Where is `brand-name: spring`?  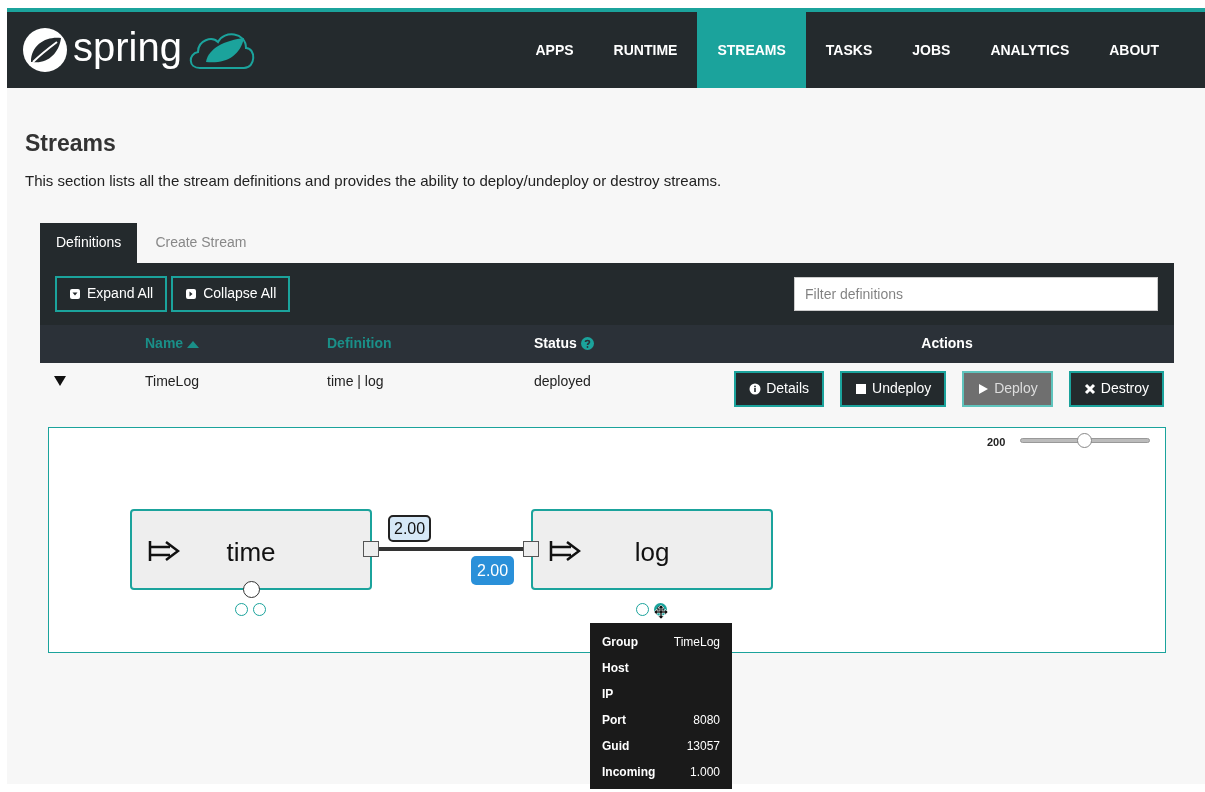
brand-name: spring is located at coordinates (127, 49).